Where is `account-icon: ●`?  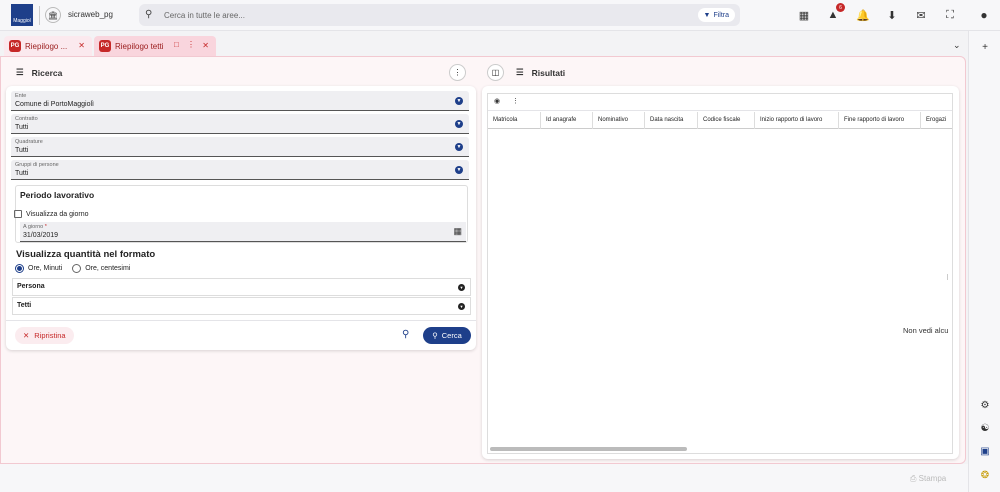
account-icon: ● is located at coordinates (984, 15).